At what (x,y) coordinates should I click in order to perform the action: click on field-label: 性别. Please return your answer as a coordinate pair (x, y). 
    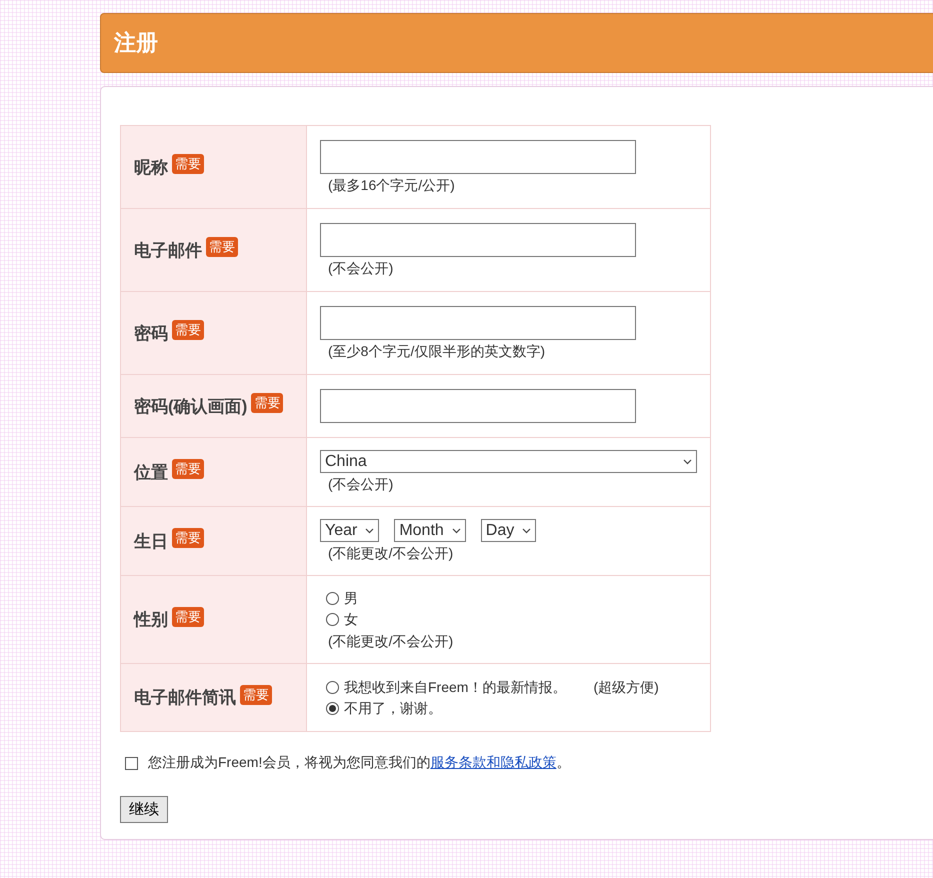
    Looking at the image, I should click on (151, 620).